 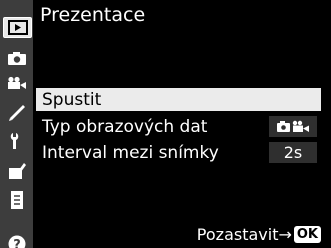 I want to click on my-menu-icon, so click(x=17, y=200).